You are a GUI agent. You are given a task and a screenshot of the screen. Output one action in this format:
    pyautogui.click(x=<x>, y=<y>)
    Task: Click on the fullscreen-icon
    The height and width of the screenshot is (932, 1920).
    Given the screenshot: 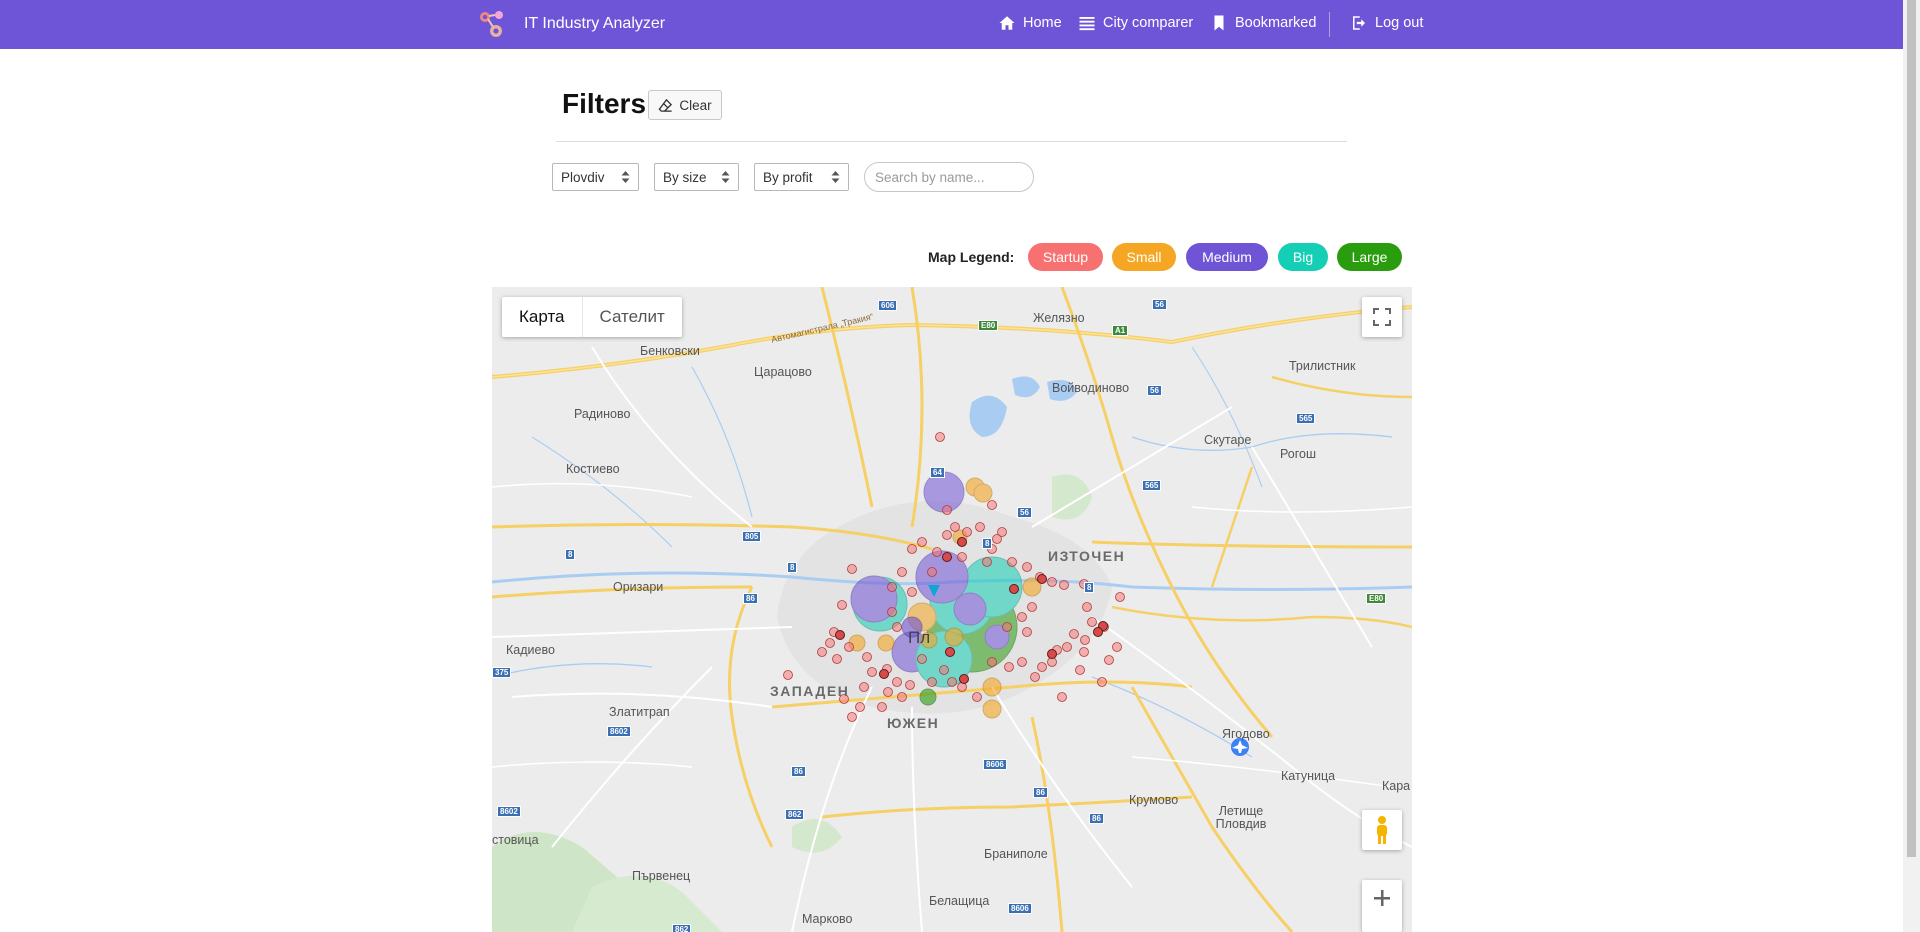 What is the action you would take?
    pyautogui.click(x=1382, y=317)
    